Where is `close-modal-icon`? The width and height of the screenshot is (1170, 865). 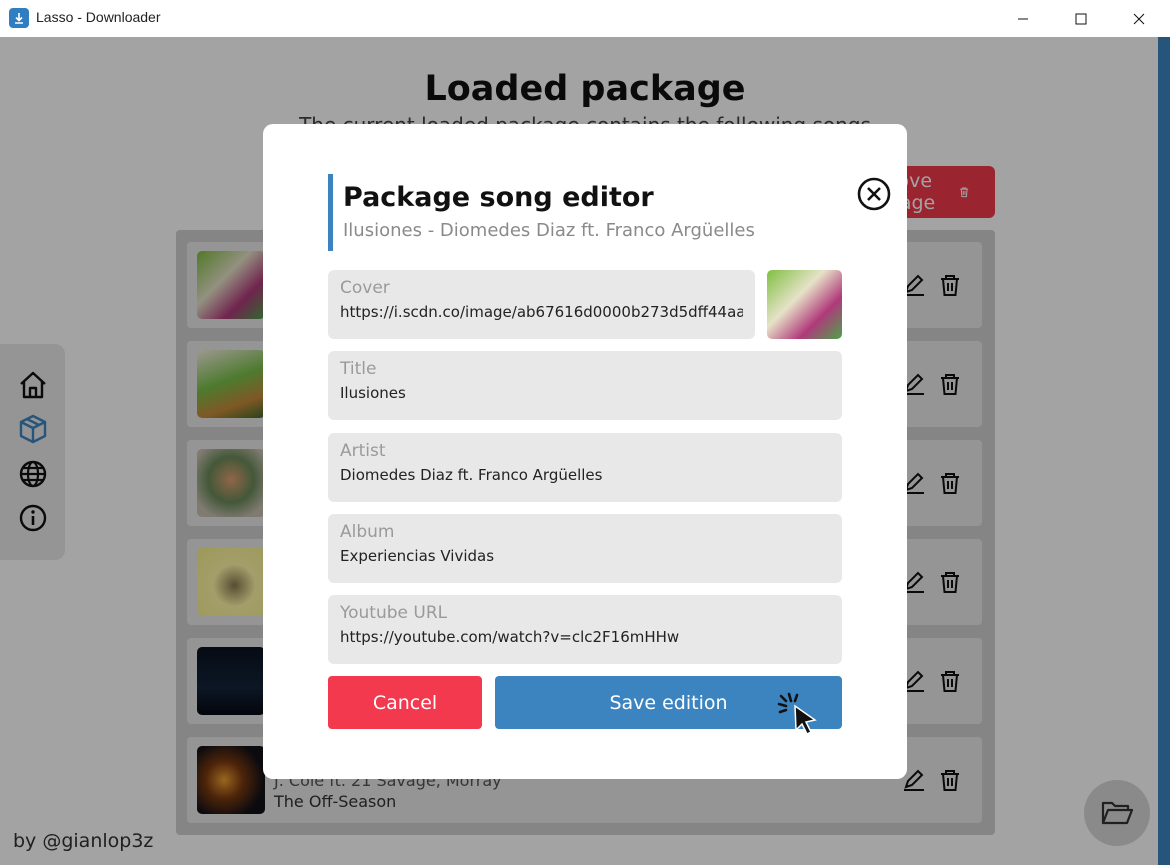 close-modal-icon is located at coordinates (874, 194).